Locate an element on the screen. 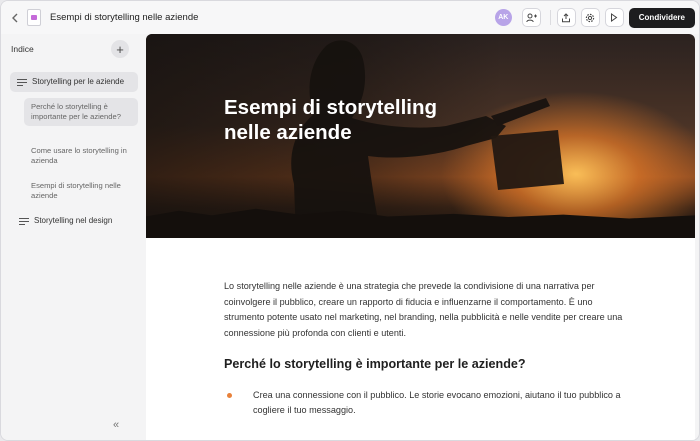 The width and height of the screenshot is (700, 441). export-button is located at coordinates (566, 17).